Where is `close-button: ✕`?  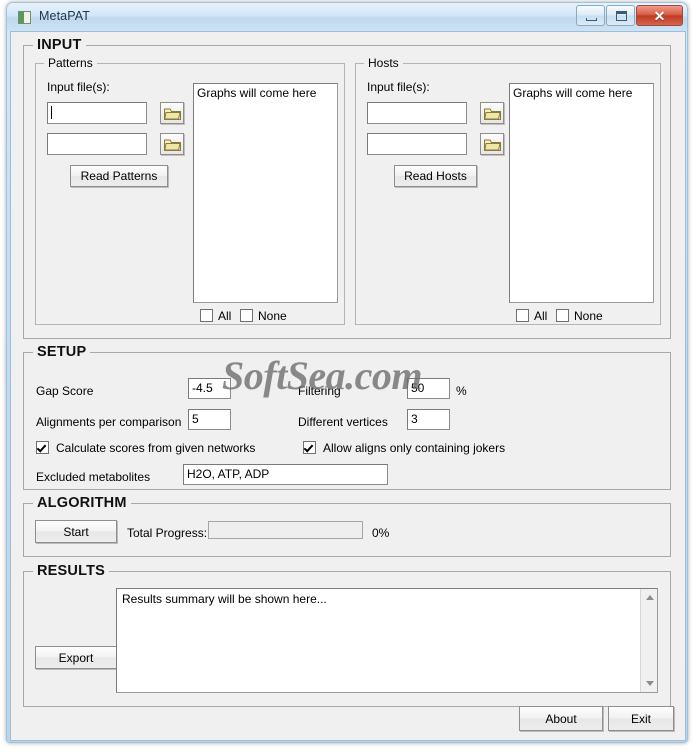 close-button: ✕ is located at coordinates (659, 15).